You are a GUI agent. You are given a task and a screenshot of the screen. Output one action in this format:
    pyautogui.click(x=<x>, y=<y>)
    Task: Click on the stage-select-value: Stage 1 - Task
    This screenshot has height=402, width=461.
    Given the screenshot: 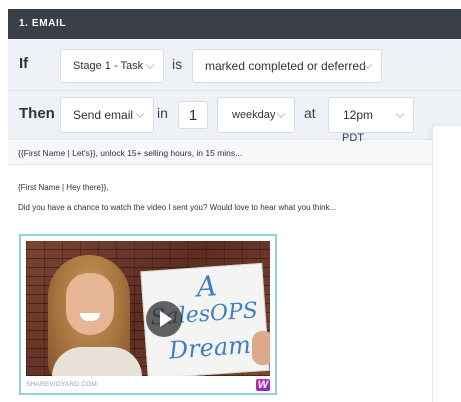 What is the action you would take?
    pyautogui.click(x=108, y=66)
    